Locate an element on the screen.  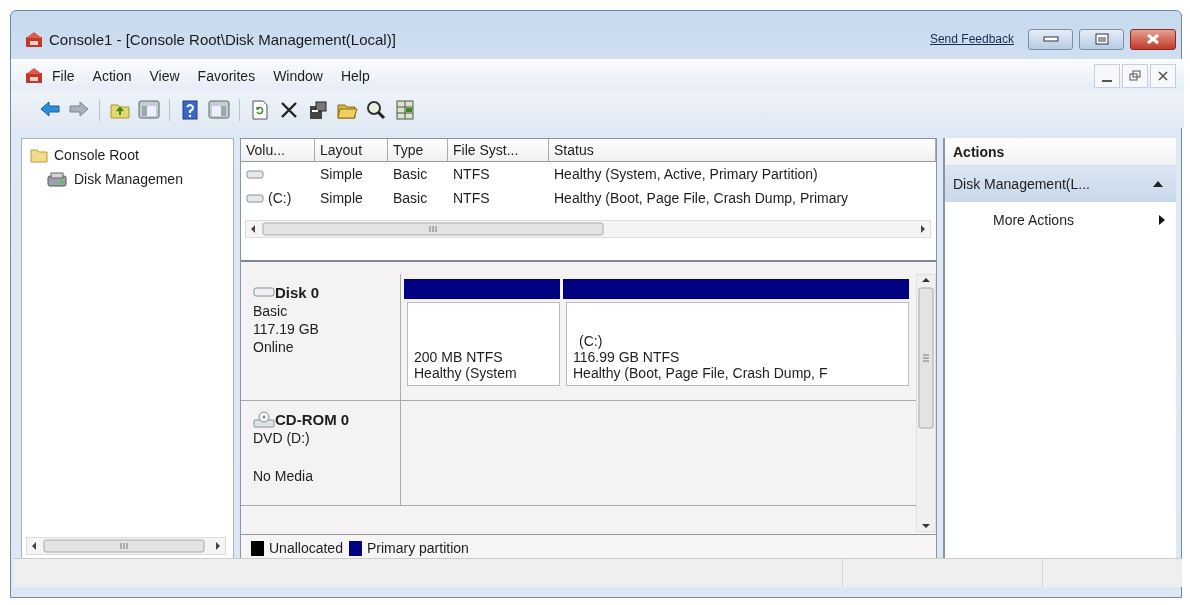
column-header: Type is located at coordinates (418, 150).